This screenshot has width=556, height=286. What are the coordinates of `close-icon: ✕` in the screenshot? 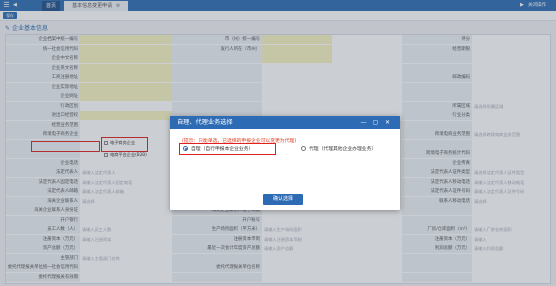 It's located at (387, 122).